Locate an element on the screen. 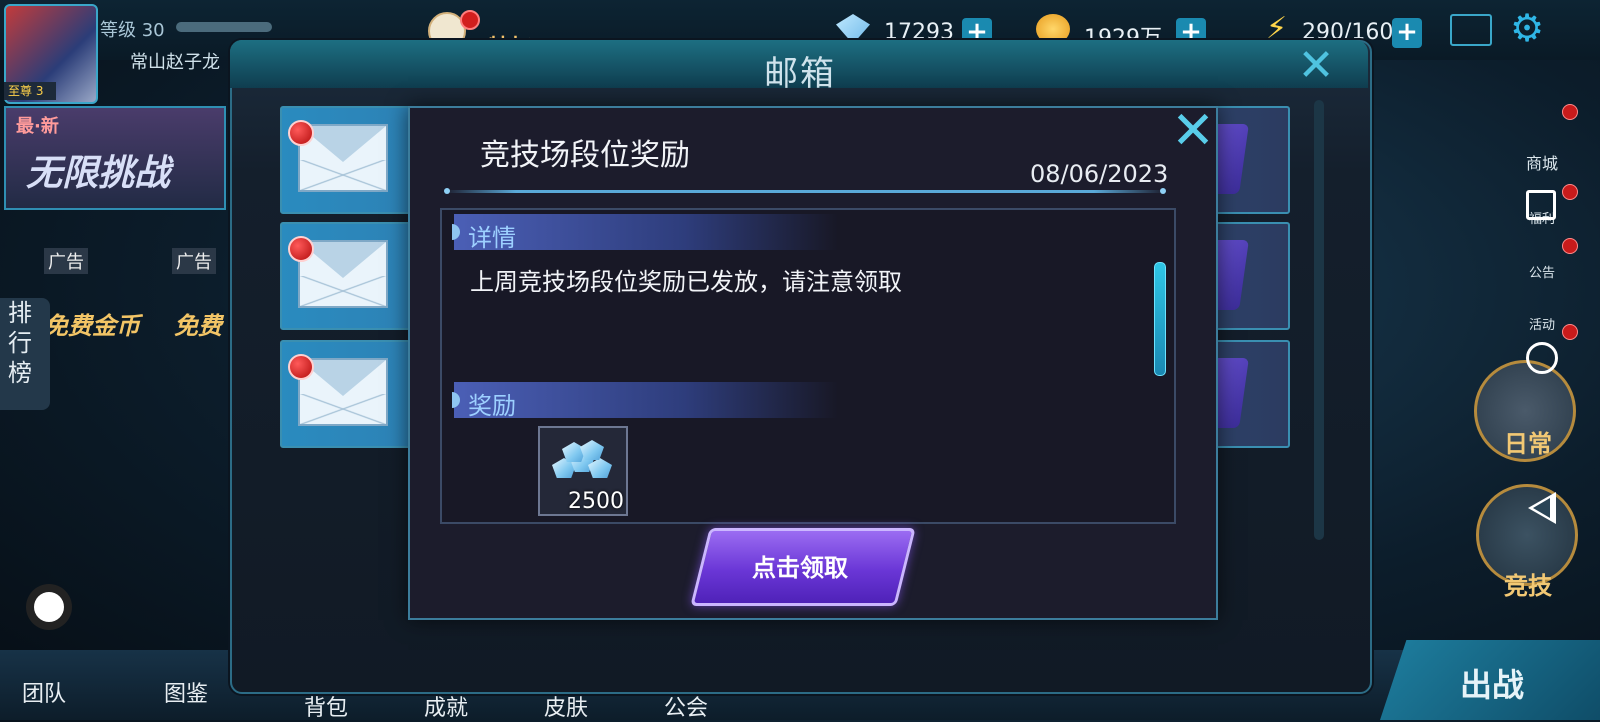 The image size is (1600, 722). add-energy-button: + is located at coordinates (1407, 33).